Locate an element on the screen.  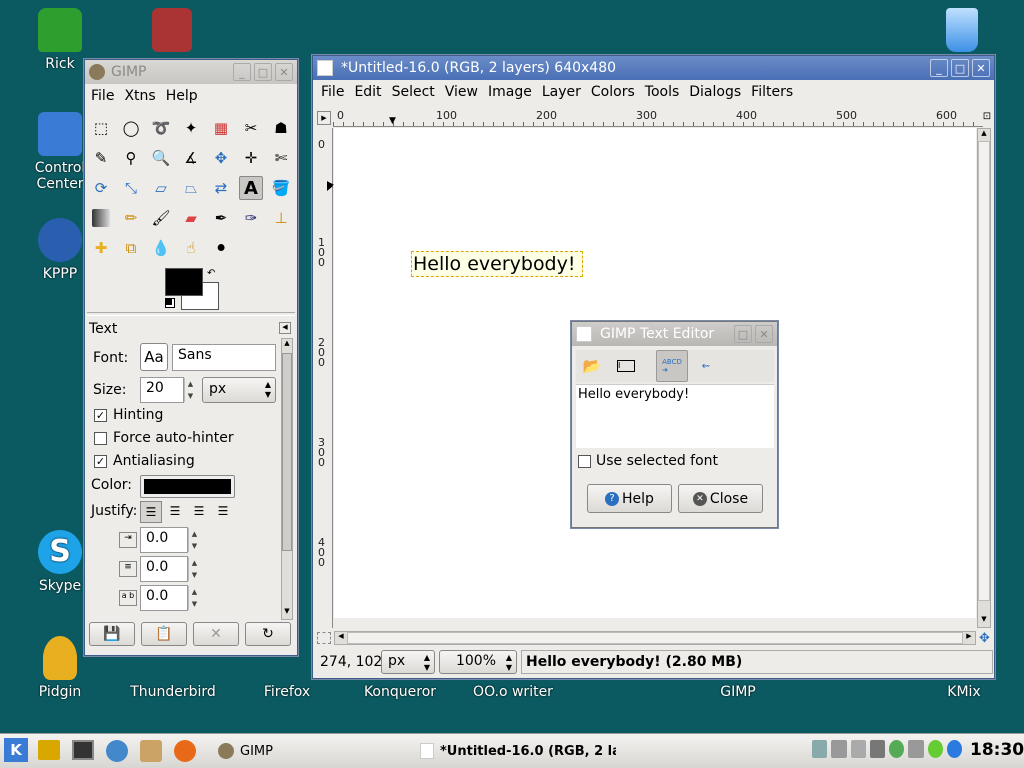
klipper-icon is located at coordinates (858, 749).